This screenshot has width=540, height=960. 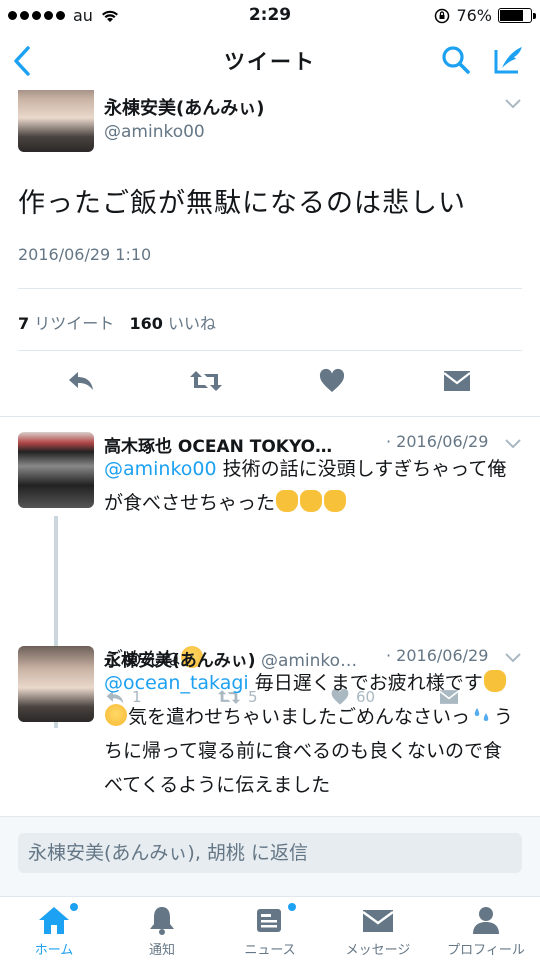 I want to click on tab-label: ニュース, so click(x=270, y=950).